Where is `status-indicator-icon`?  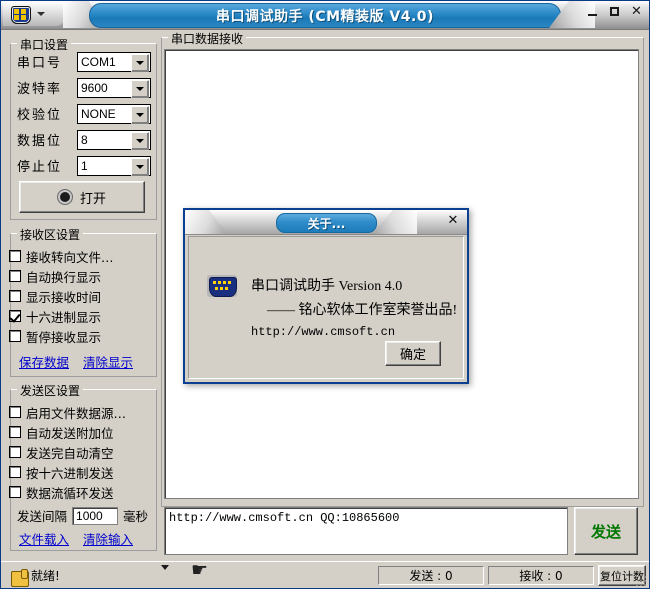
status-indicator-icon is located at coordinates (64, 197).